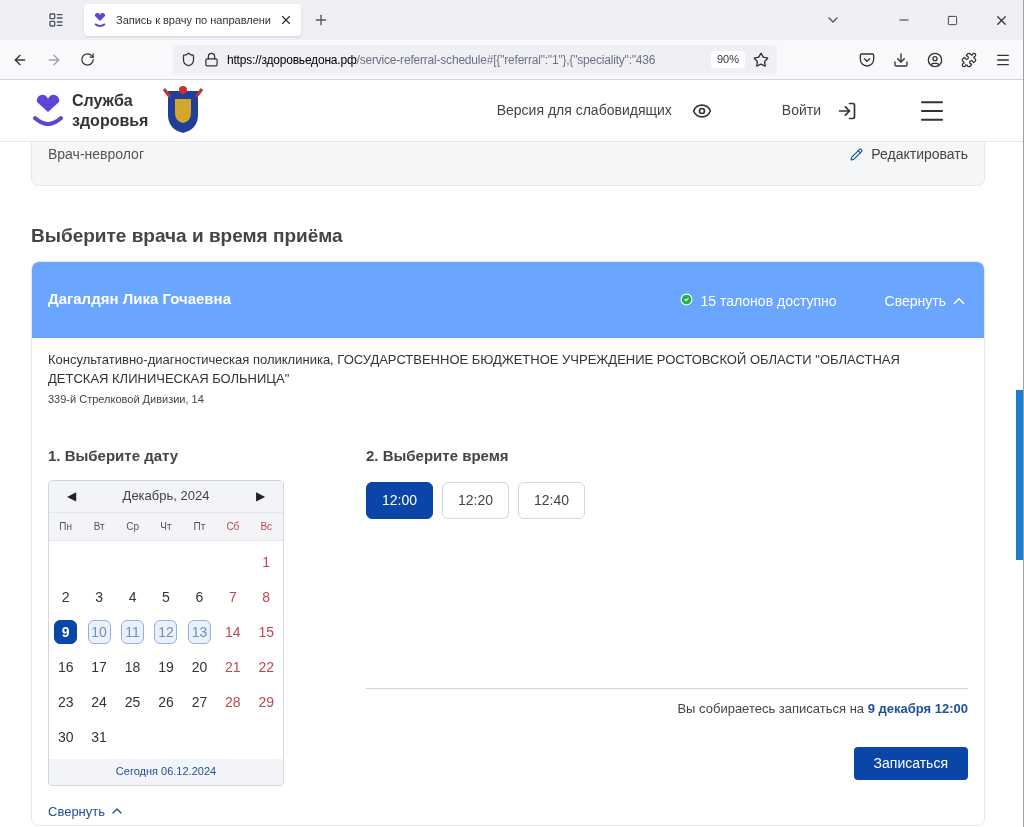  What do you see at coordinates (761, 59) in the screenshot?
I see `bookmark-star-icon` at bounding box center [761, 59].